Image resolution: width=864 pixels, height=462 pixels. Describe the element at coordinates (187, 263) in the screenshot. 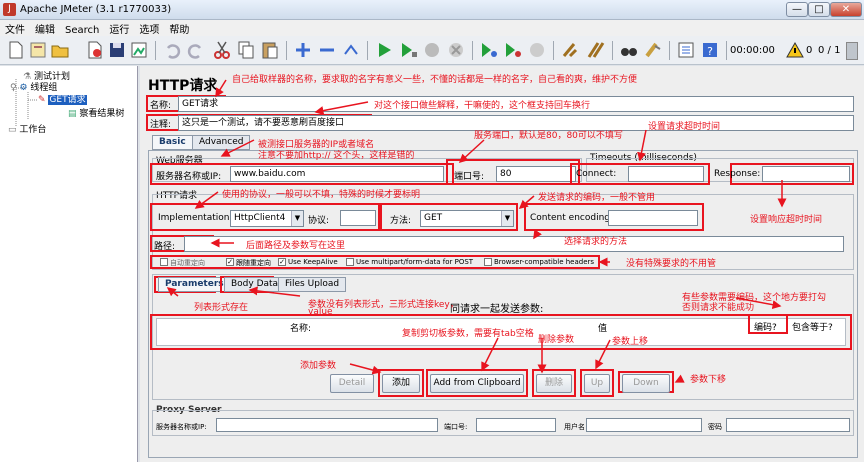

I see `auto-redirect-label: 自动重定向` at that location.